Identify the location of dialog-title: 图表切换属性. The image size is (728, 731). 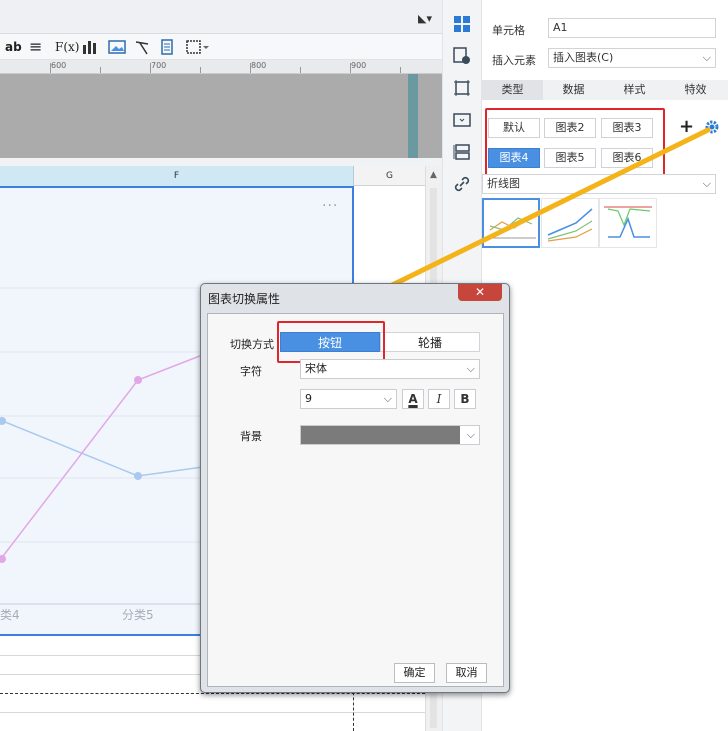
(244, 299).